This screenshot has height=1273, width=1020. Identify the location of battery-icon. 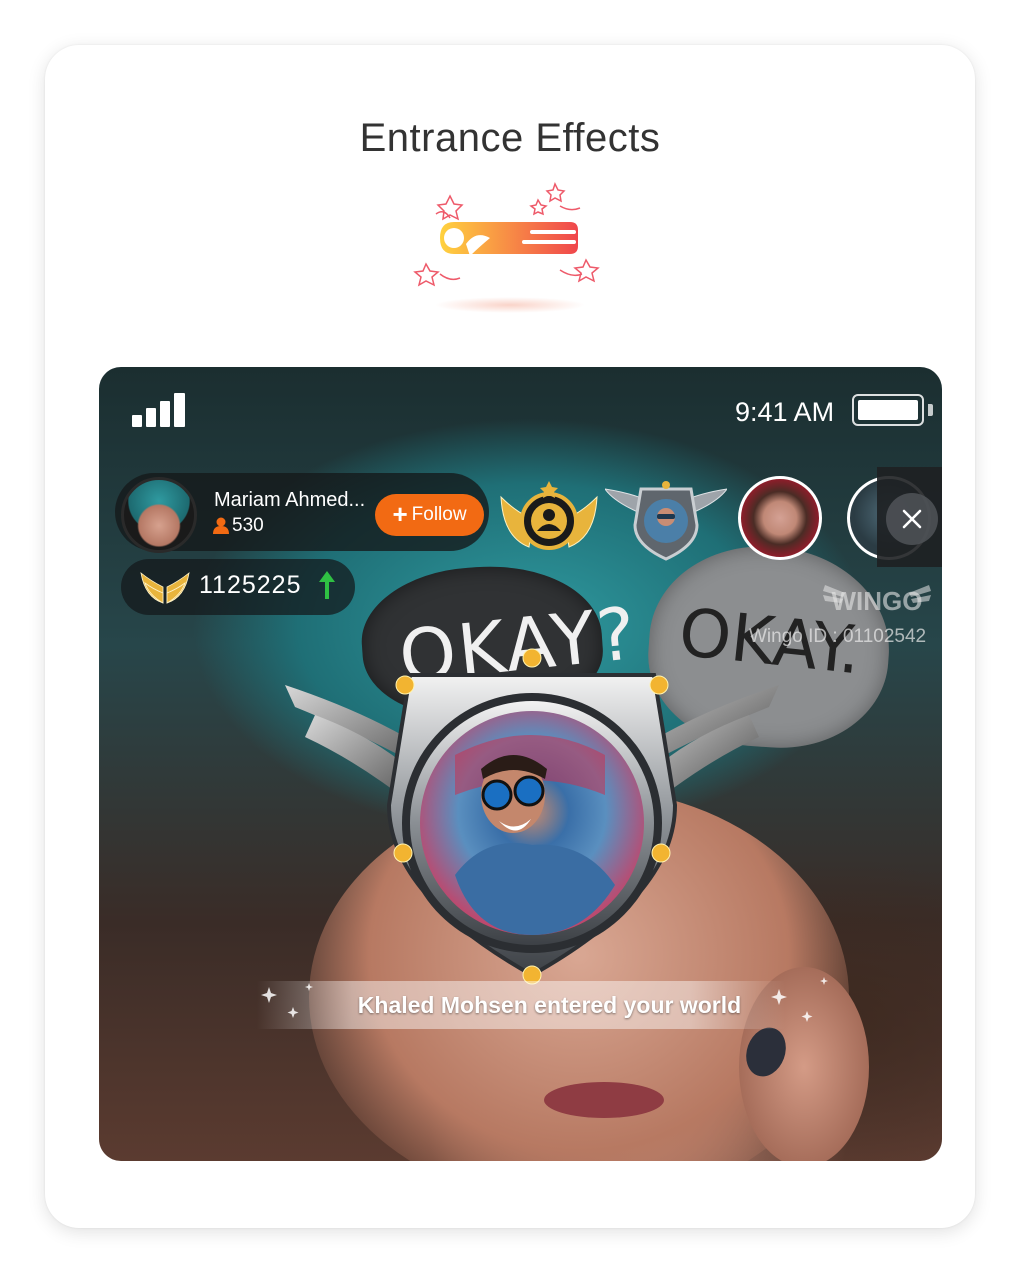
(888, 410).